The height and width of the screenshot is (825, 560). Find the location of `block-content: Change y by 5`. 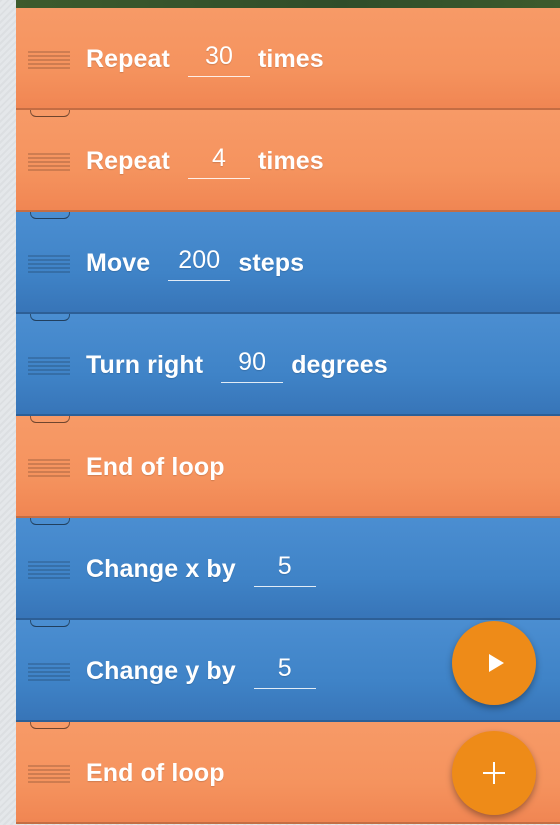

block-content: Change y by 5 is located at coordinates (205, 671).